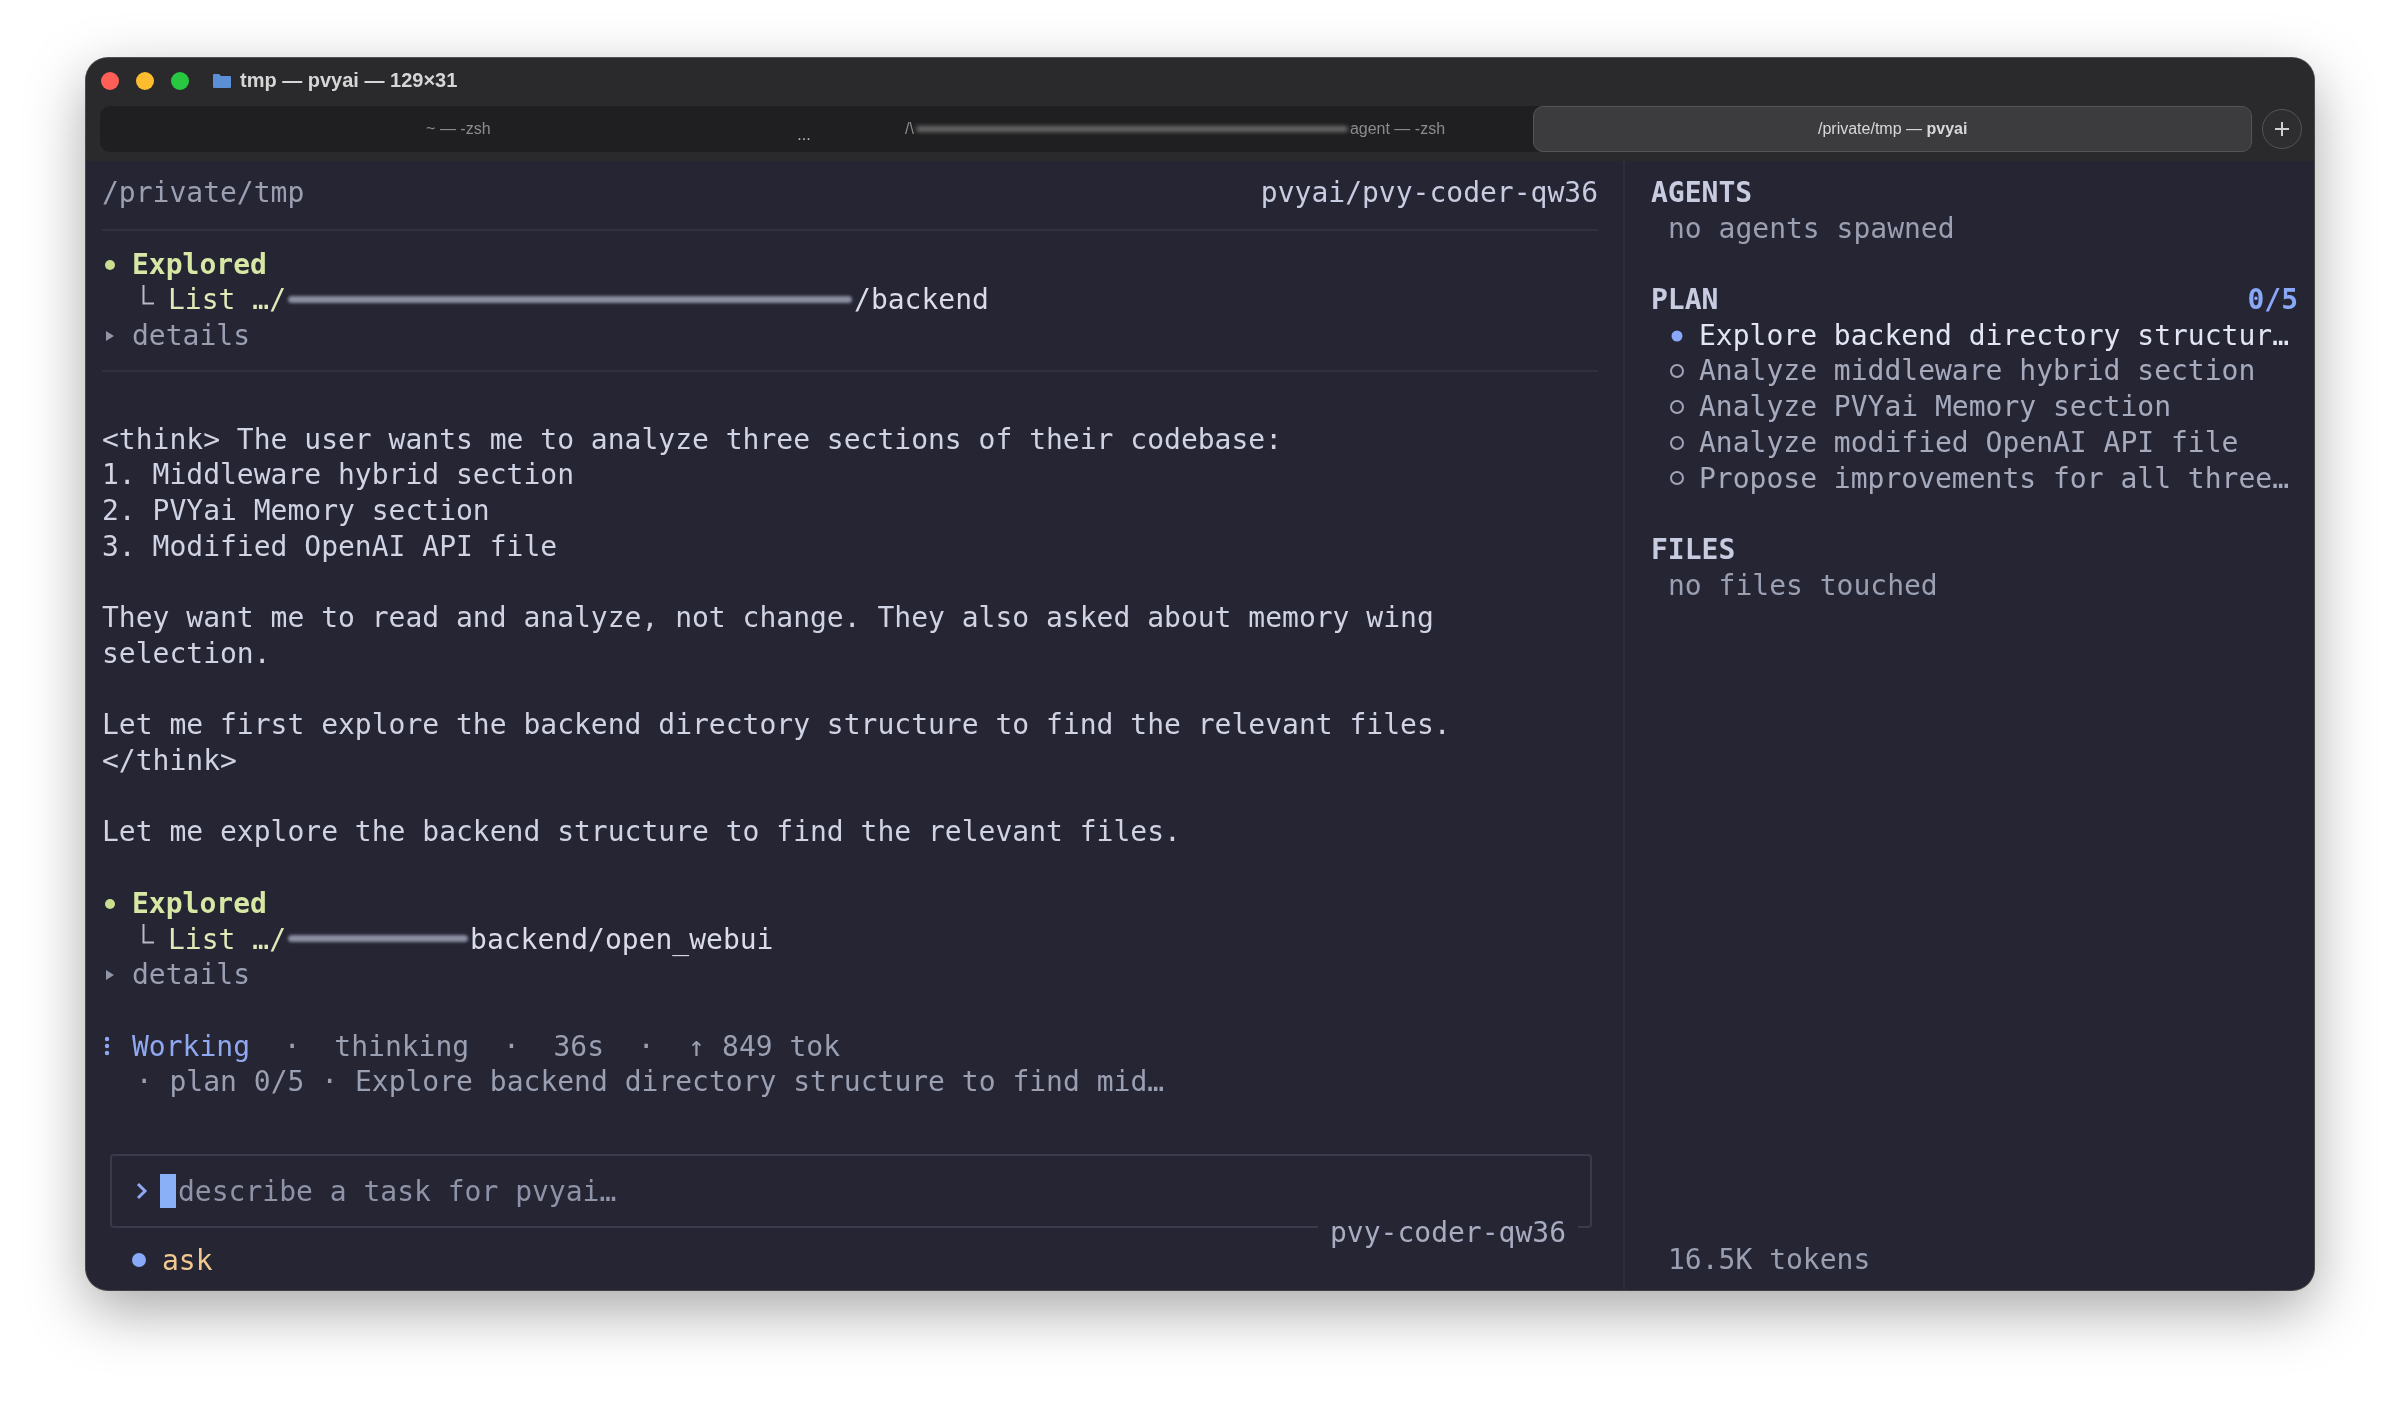 Image resolution: width=2400 pixels, height=1405 pixels. What do you see at coordinates (1693, 549) in the screenshot?
I see `section-title: FILES` at bounding box center [1693, 549].